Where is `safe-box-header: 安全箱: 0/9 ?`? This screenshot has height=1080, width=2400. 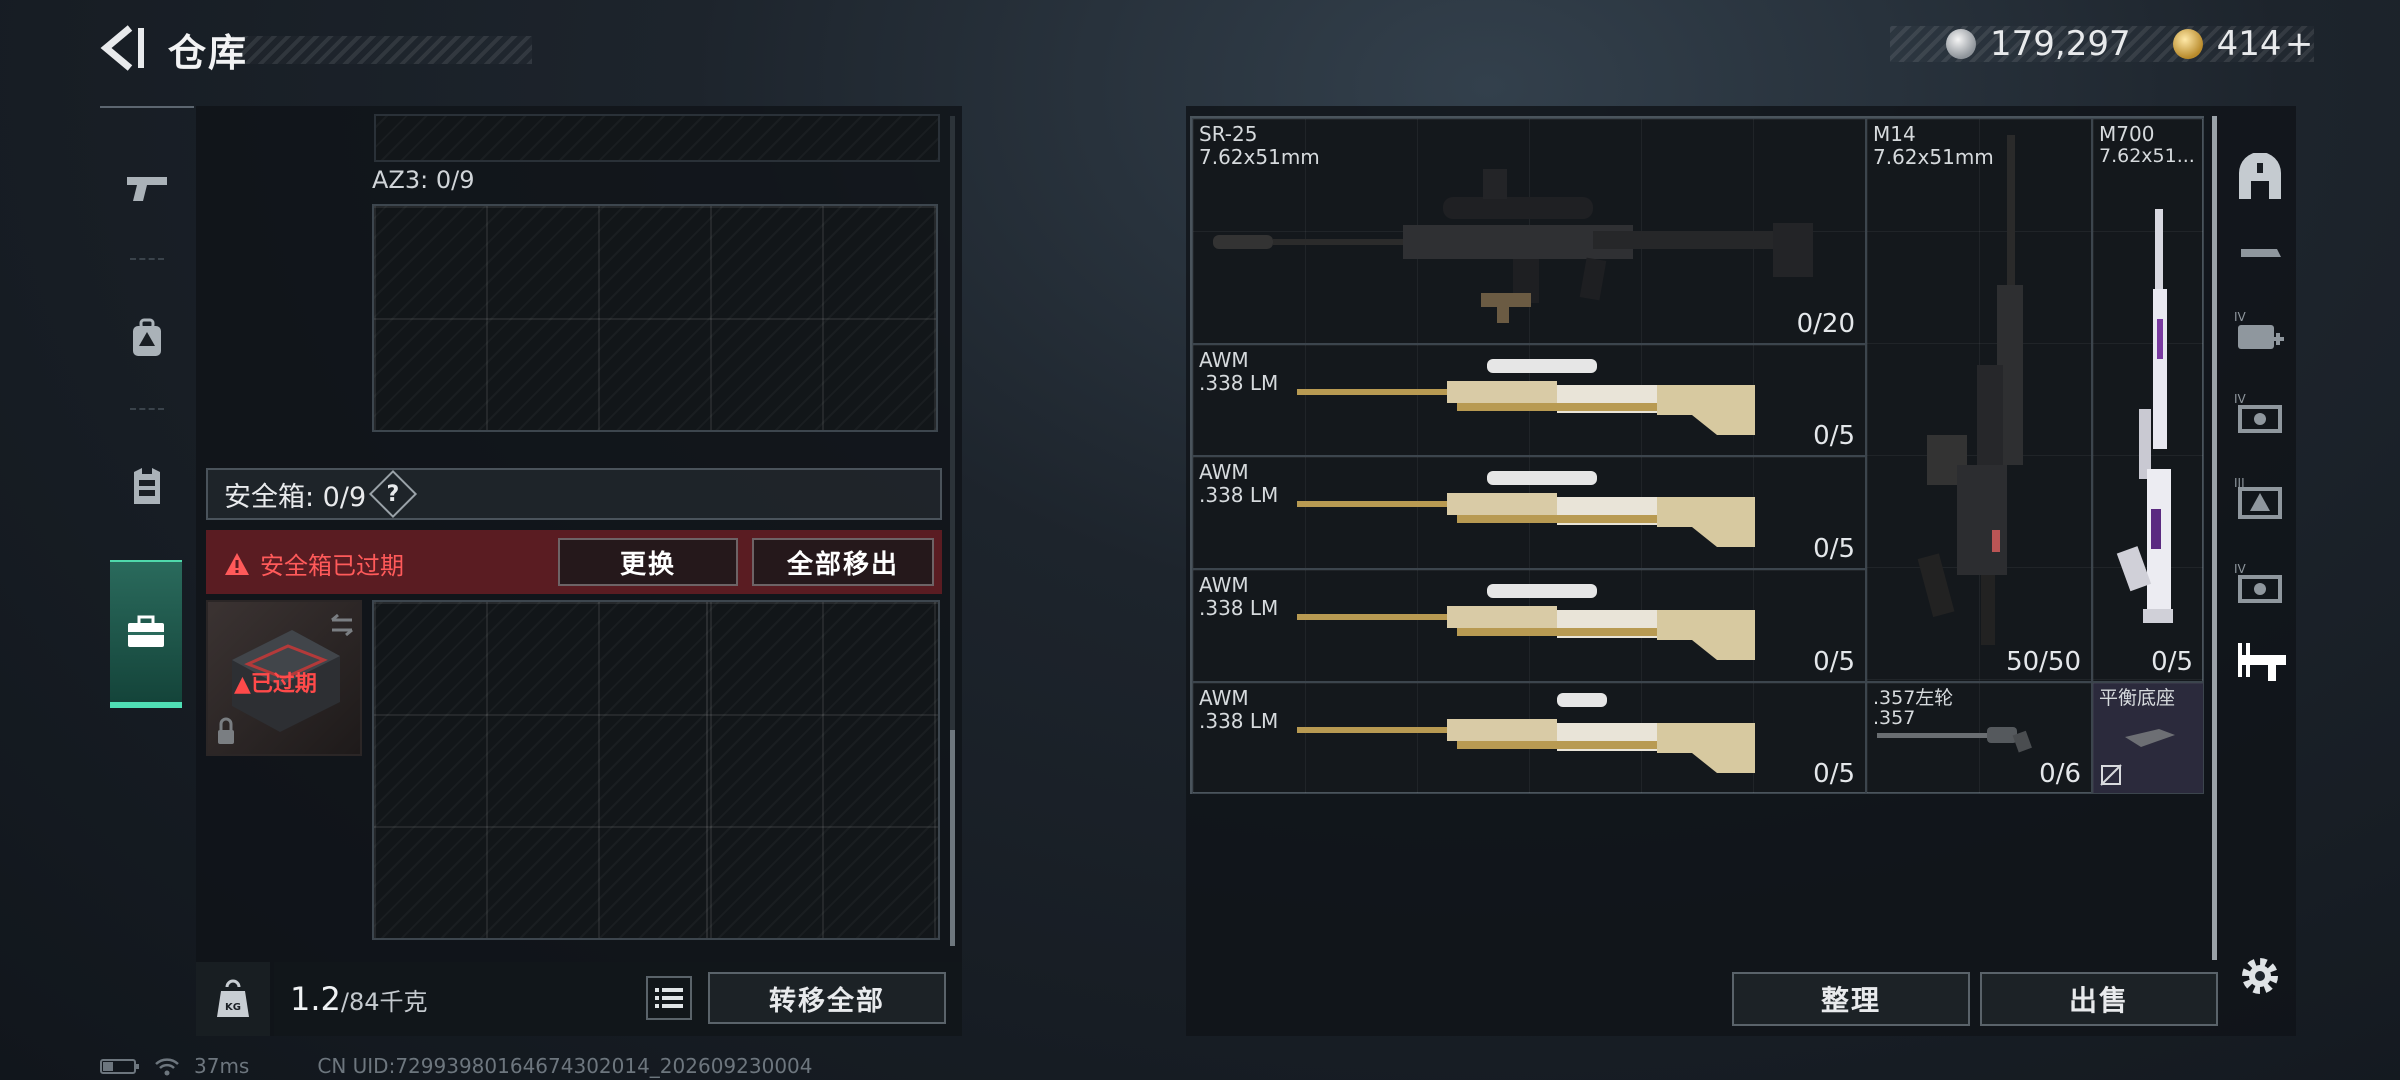
safe-box-header: 安全箱: 0/9 ? is located at coordinates (574, 494).